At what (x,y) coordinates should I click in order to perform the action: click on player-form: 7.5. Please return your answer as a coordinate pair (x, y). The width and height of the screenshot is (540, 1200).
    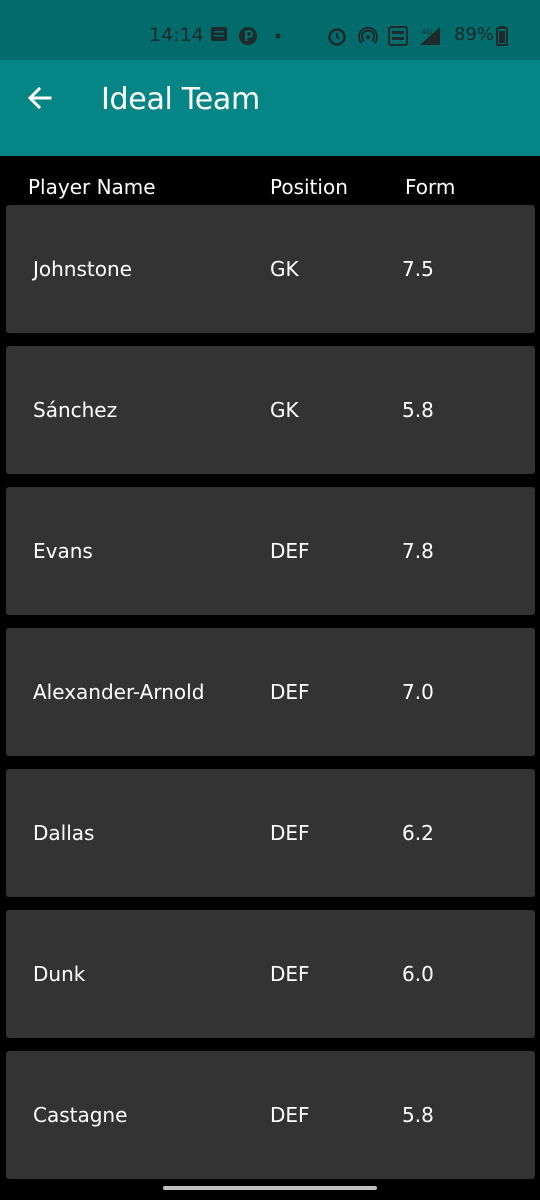
    Looking at the image, I should click on (418, 269).